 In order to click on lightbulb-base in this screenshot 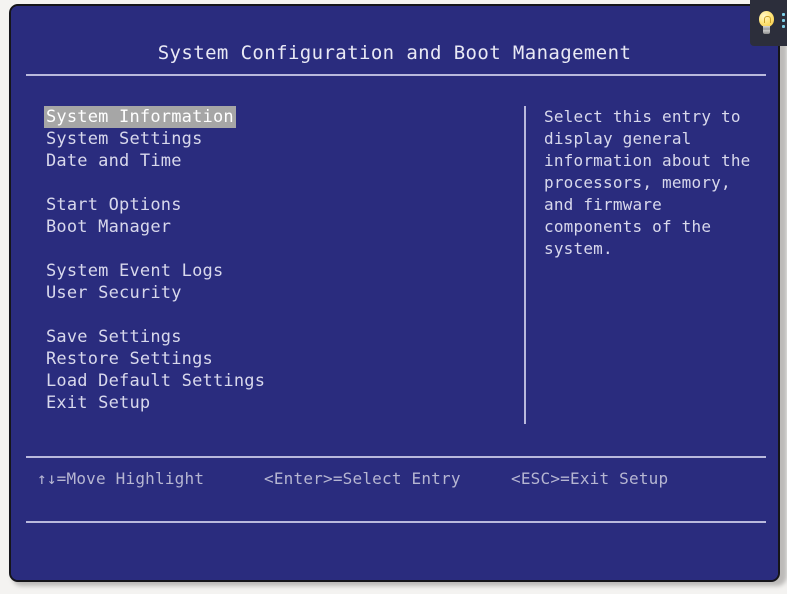, I will do `click(766, 30)`.